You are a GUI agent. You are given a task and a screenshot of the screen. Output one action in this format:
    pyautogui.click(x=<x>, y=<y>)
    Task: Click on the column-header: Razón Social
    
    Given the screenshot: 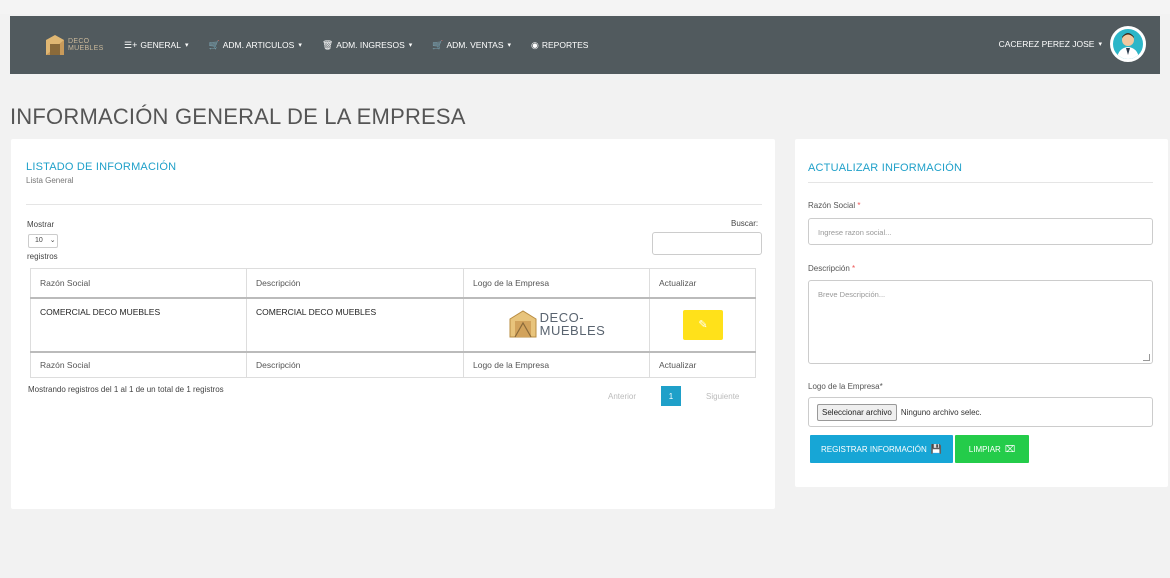 What is the action you would take?
    pyautogui.click(x=138, y=283)
    